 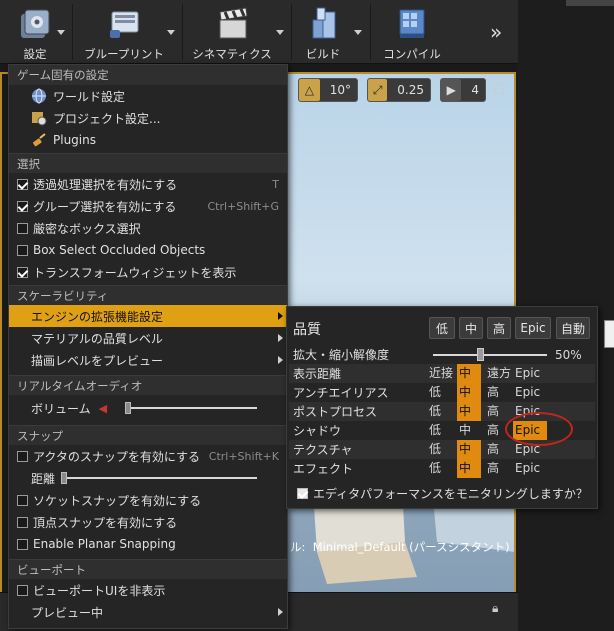 I want to click on blueprint-dropdown-icon, so click(x=171, y=32).